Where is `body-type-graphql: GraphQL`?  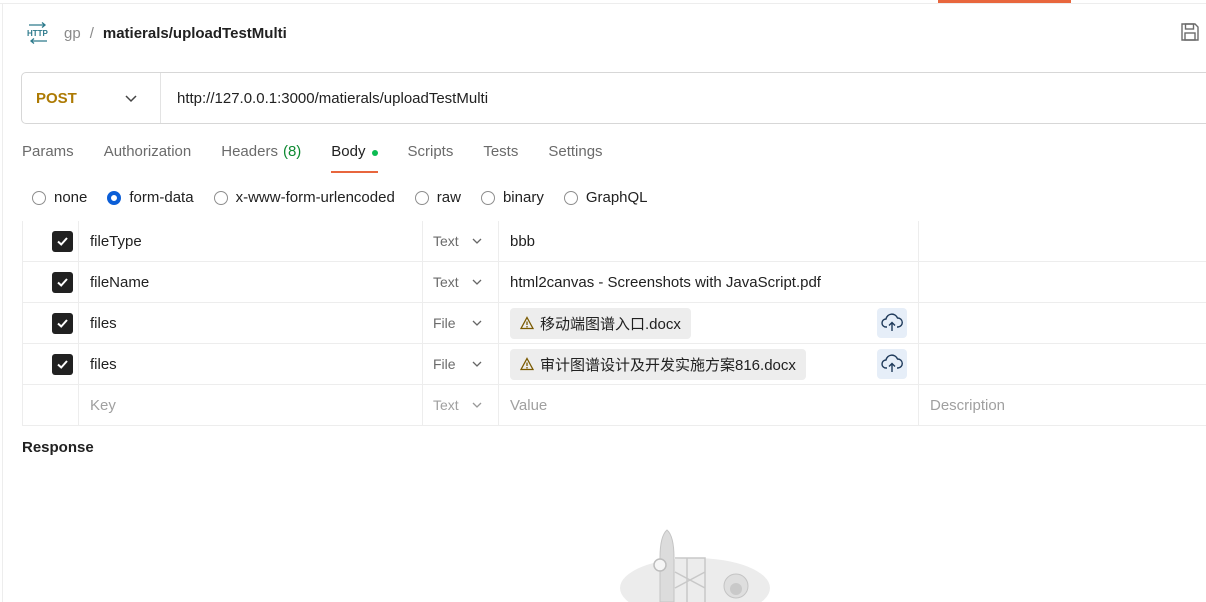 body-type-graphql: GraphQL is located at coordinates (605, 197).